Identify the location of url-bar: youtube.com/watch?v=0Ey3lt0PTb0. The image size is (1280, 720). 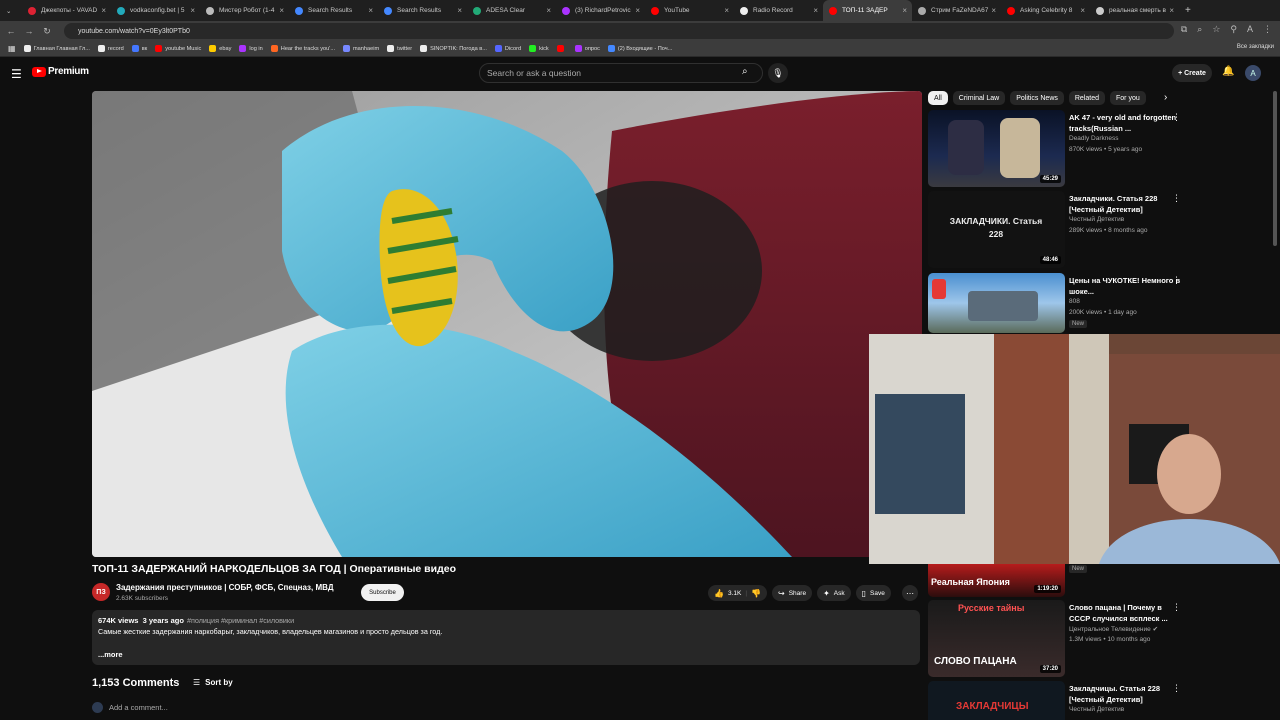
(619, 31).